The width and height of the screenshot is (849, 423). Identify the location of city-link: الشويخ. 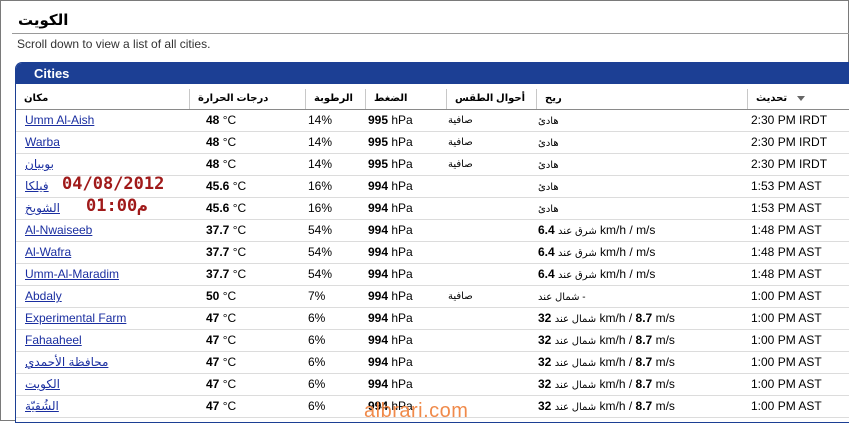
(42, 208).